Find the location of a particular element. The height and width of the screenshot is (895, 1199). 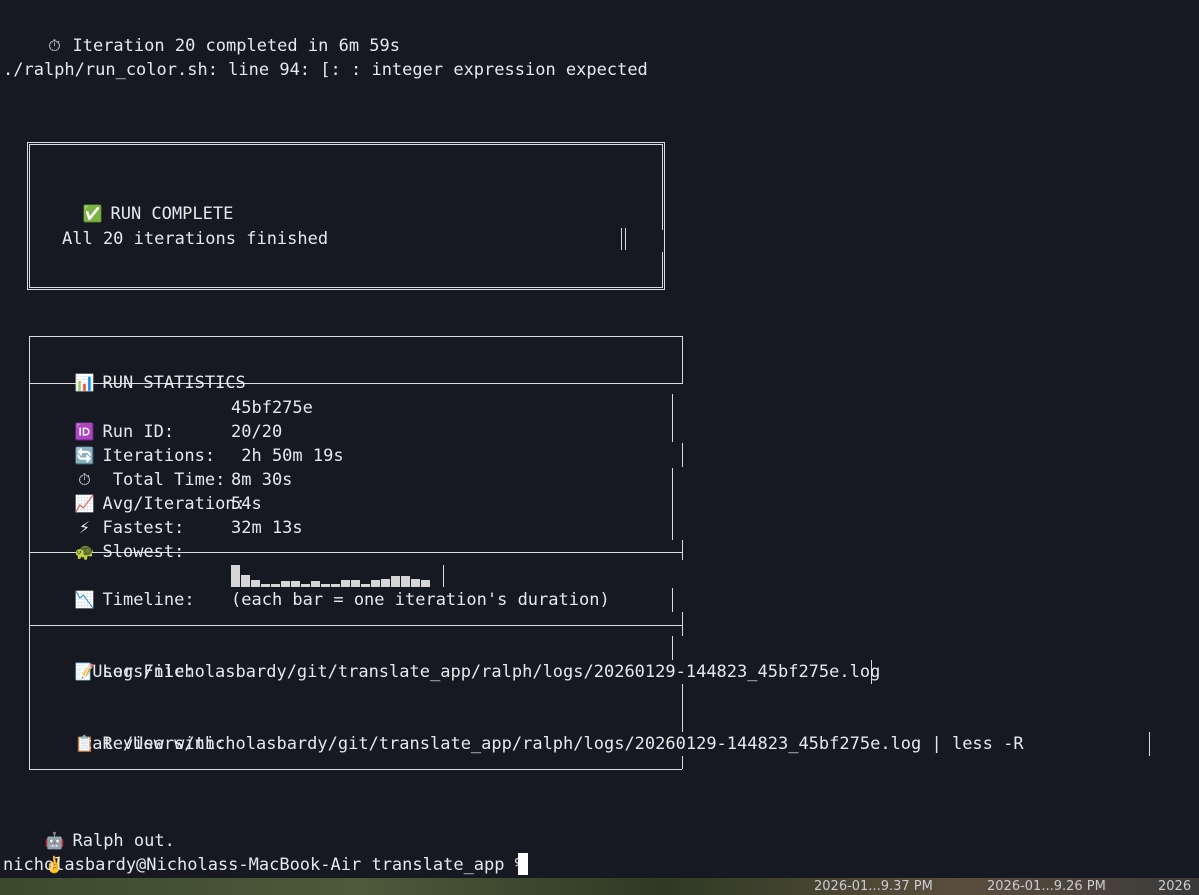

run-complete-title: RUN COMPLETE is located at coordinates (172, 214).